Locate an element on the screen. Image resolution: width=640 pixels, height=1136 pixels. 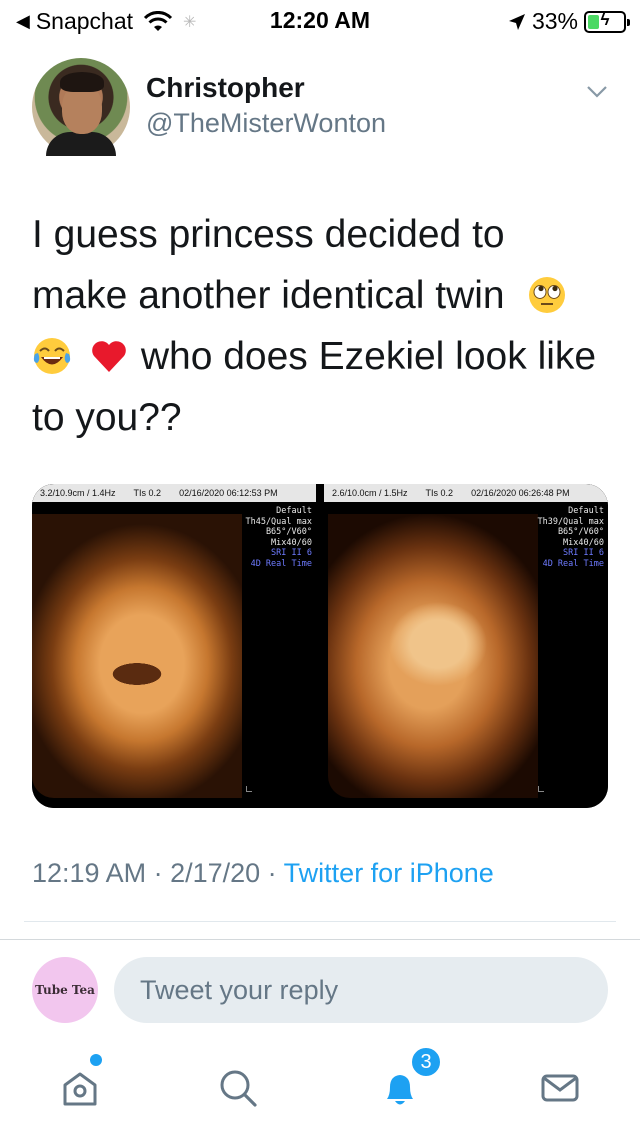
tab-home is located at coordinates (80, 1085).